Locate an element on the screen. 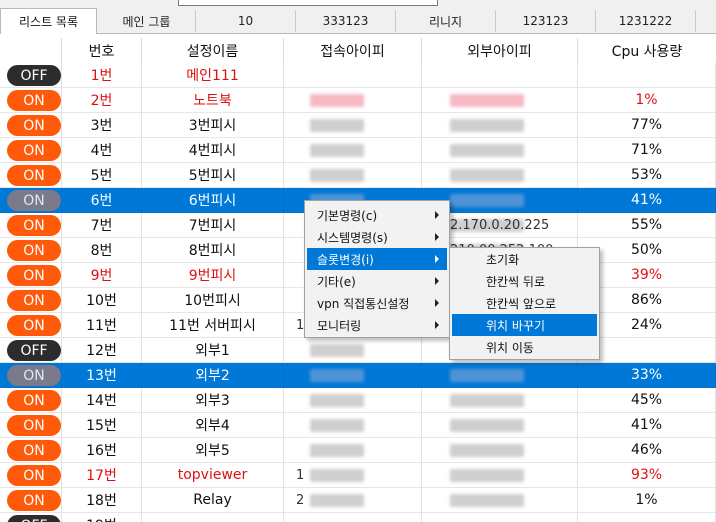 This screenshot has height=522, width=716. header-cell-id: 333123 is located at coordinates (346, 21).